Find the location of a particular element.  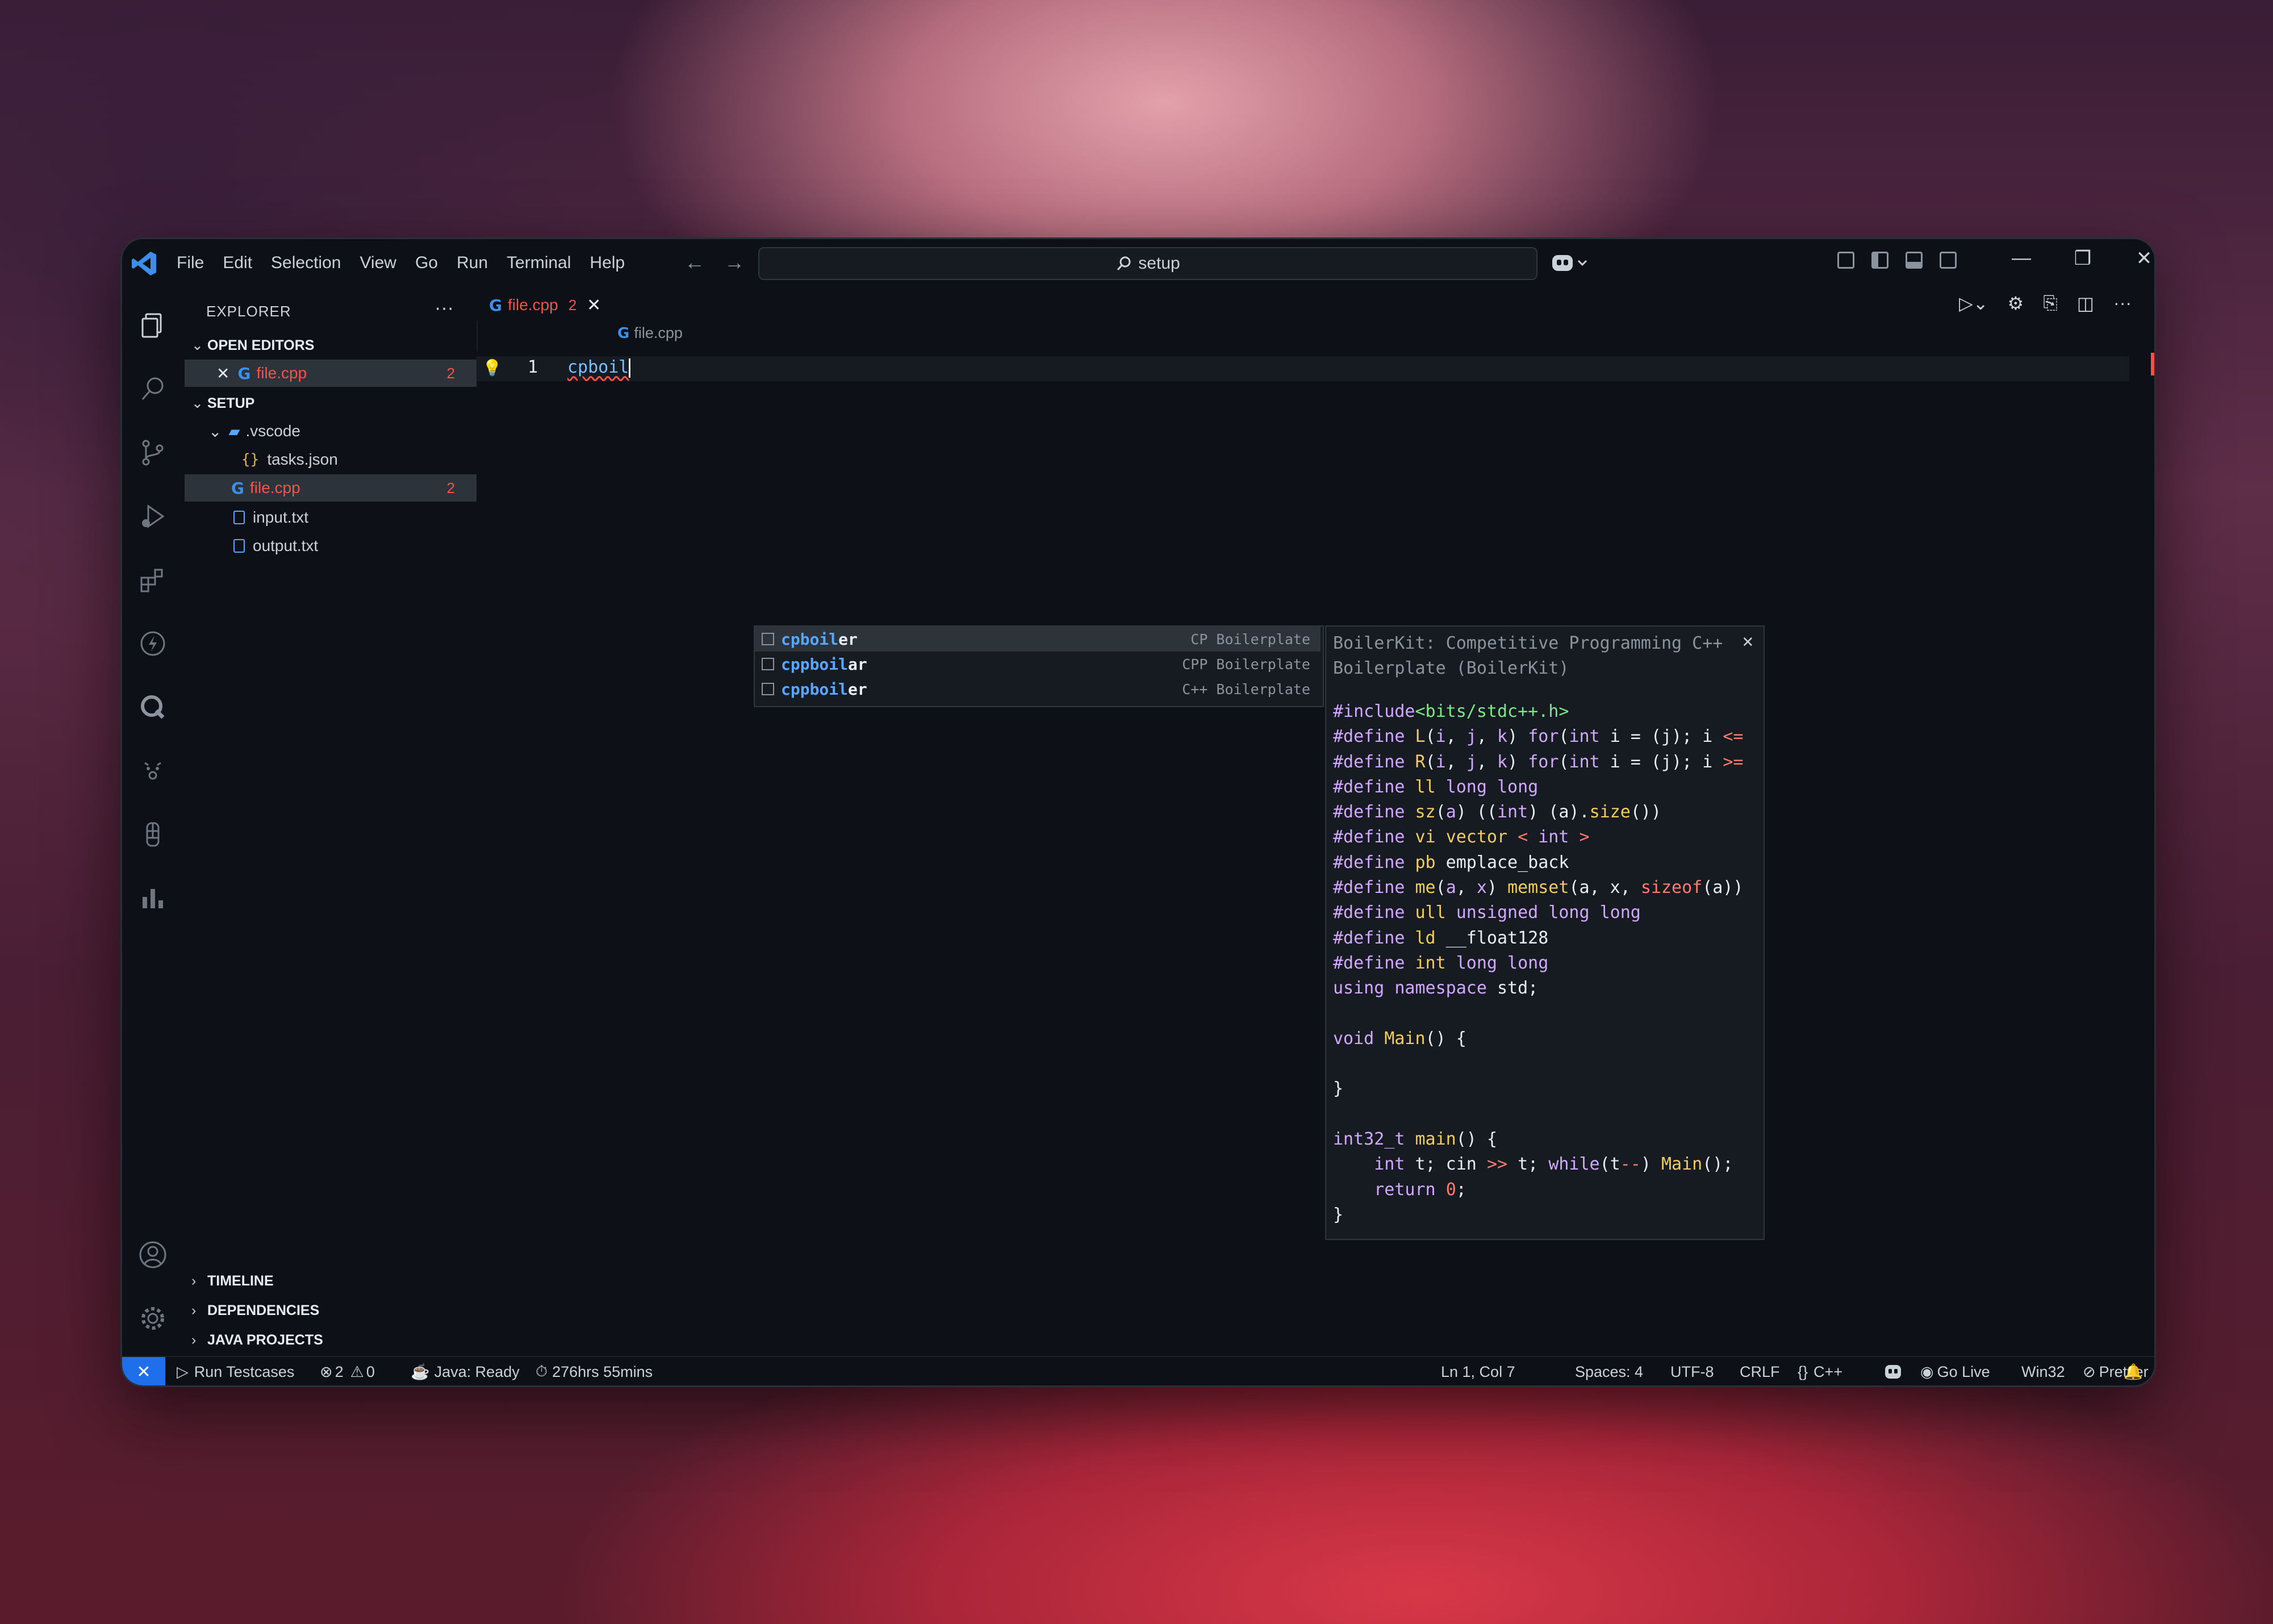

menu-edit: Edit is located at coordinates (238, 263).